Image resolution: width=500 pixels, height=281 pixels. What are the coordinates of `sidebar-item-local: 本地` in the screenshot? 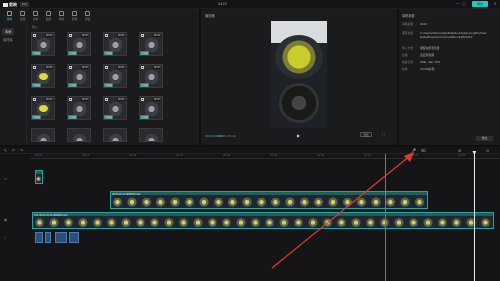 It's located at (8, 31).